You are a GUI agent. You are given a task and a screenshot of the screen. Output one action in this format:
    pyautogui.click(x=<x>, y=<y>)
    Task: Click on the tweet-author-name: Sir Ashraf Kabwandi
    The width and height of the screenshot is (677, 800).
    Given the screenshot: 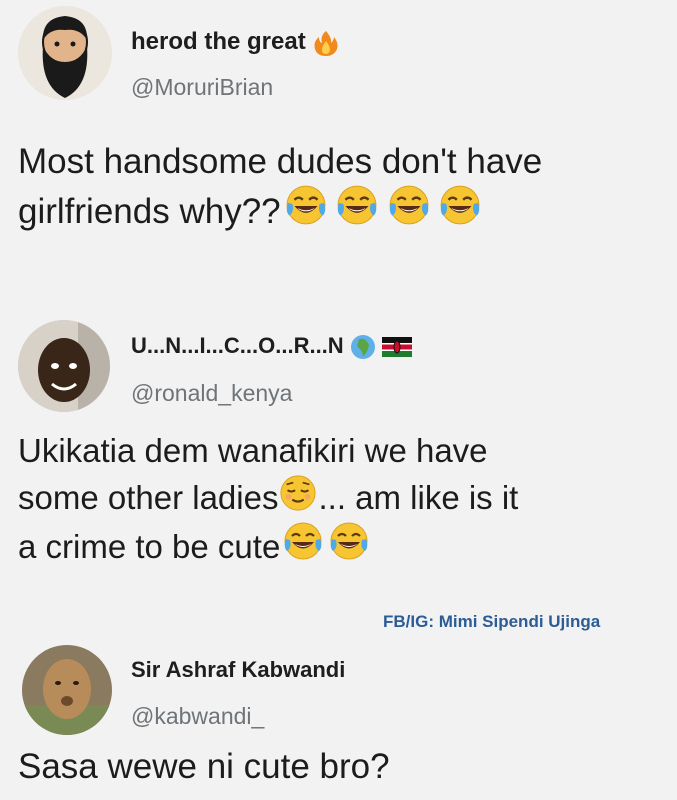 What is the action you would take?
    pyautogui.click(x=238, y=670)
    